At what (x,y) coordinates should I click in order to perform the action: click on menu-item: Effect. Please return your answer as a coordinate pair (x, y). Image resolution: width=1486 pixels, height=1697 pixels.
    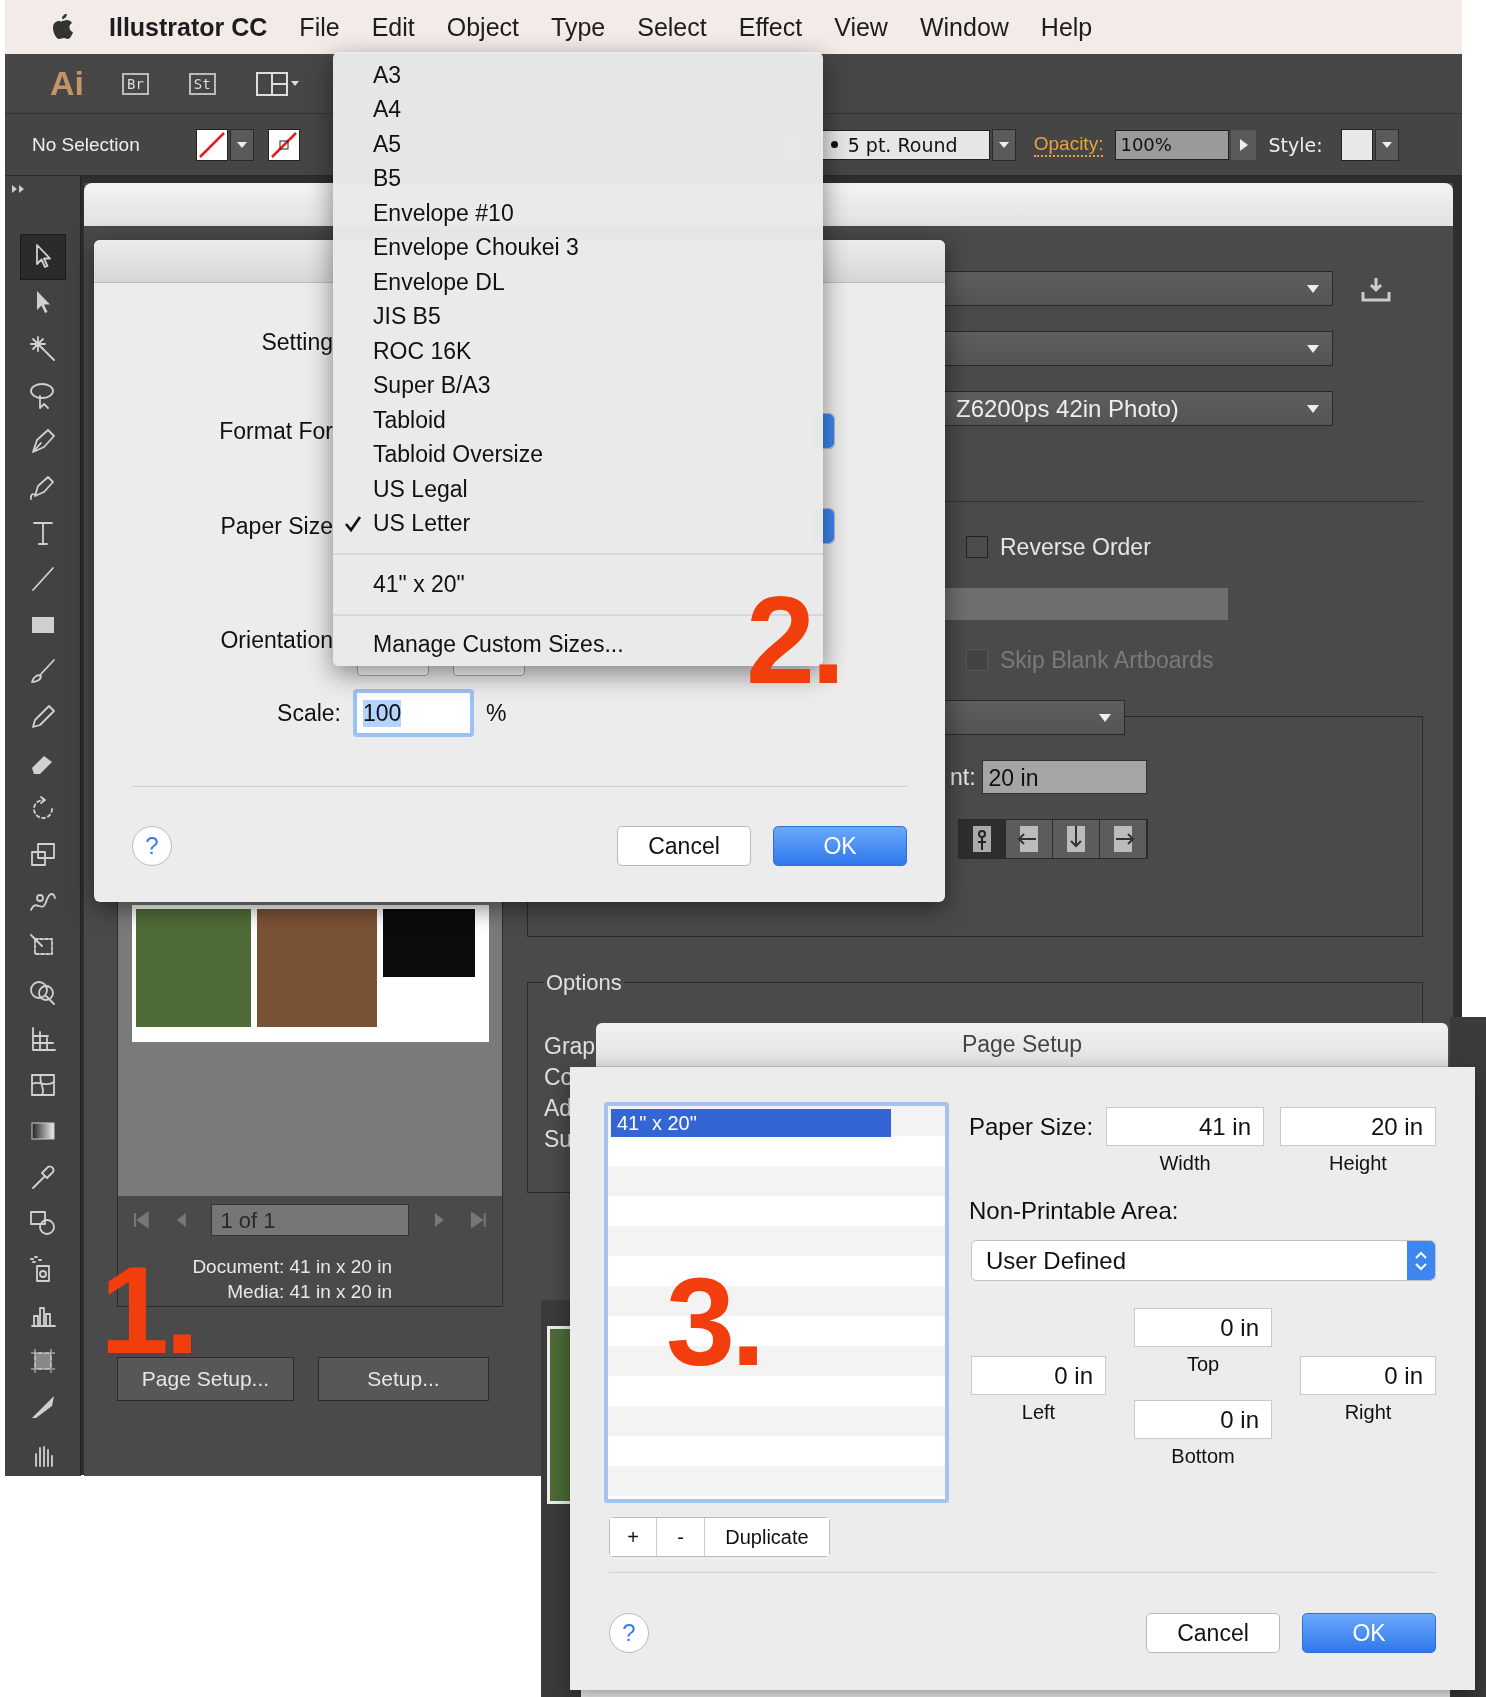
    Looking at the image, I should click on (770, 27).